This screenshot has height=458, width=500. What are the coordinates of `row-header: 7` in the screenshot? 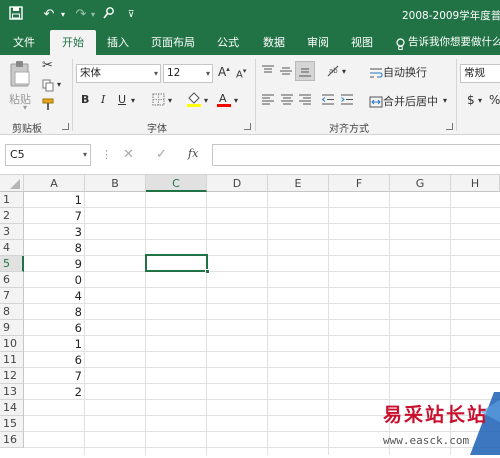 It's located at (12, 296).